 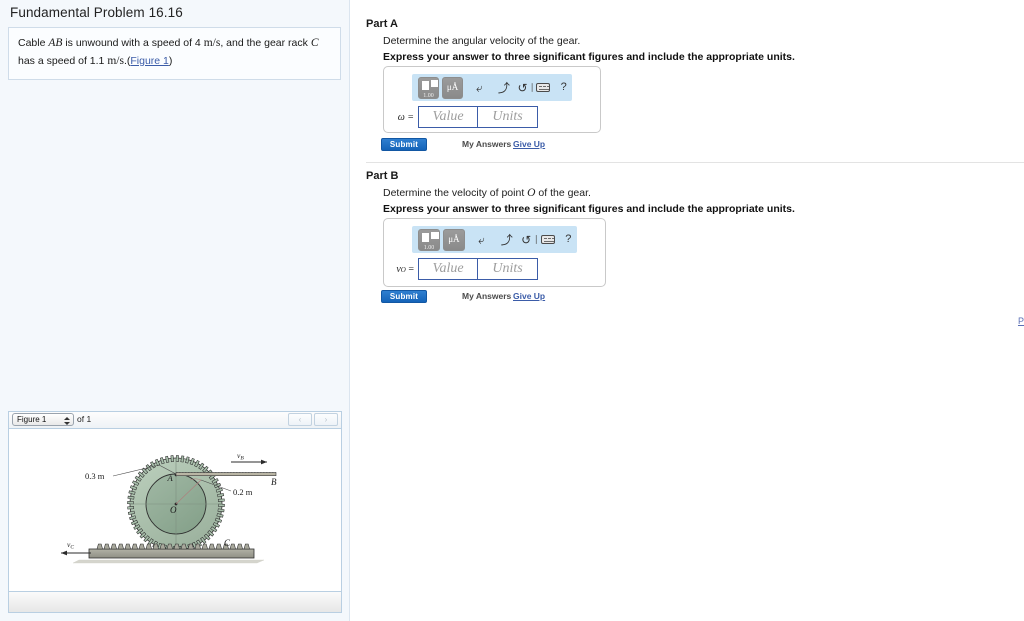 I want to click on part-b-equation-toolbar: 1.00 μÅ ⤶ ⤴ ↺ ∣ ?, so click(x=494, y=239).